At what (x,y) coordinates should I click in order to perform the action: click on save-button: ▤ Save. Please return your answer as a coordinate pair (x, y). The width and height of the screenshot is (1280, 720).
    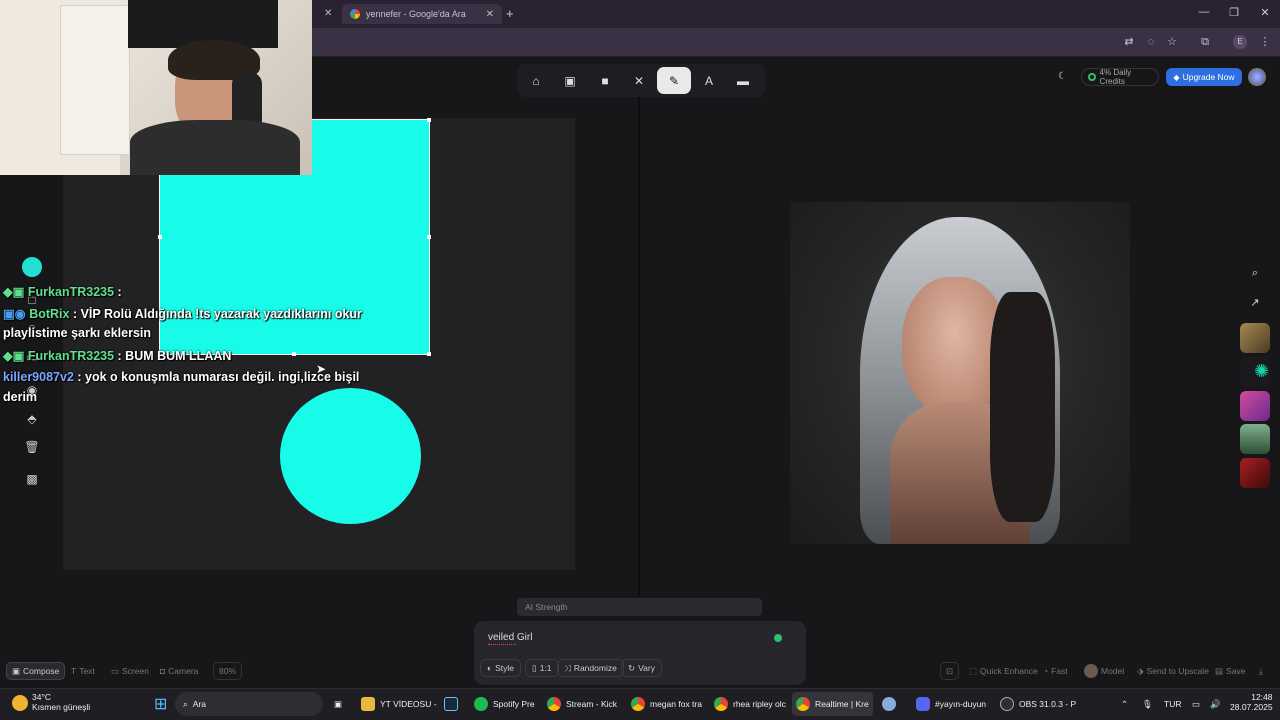
    Looking at the image, I should click on (1230, 671).